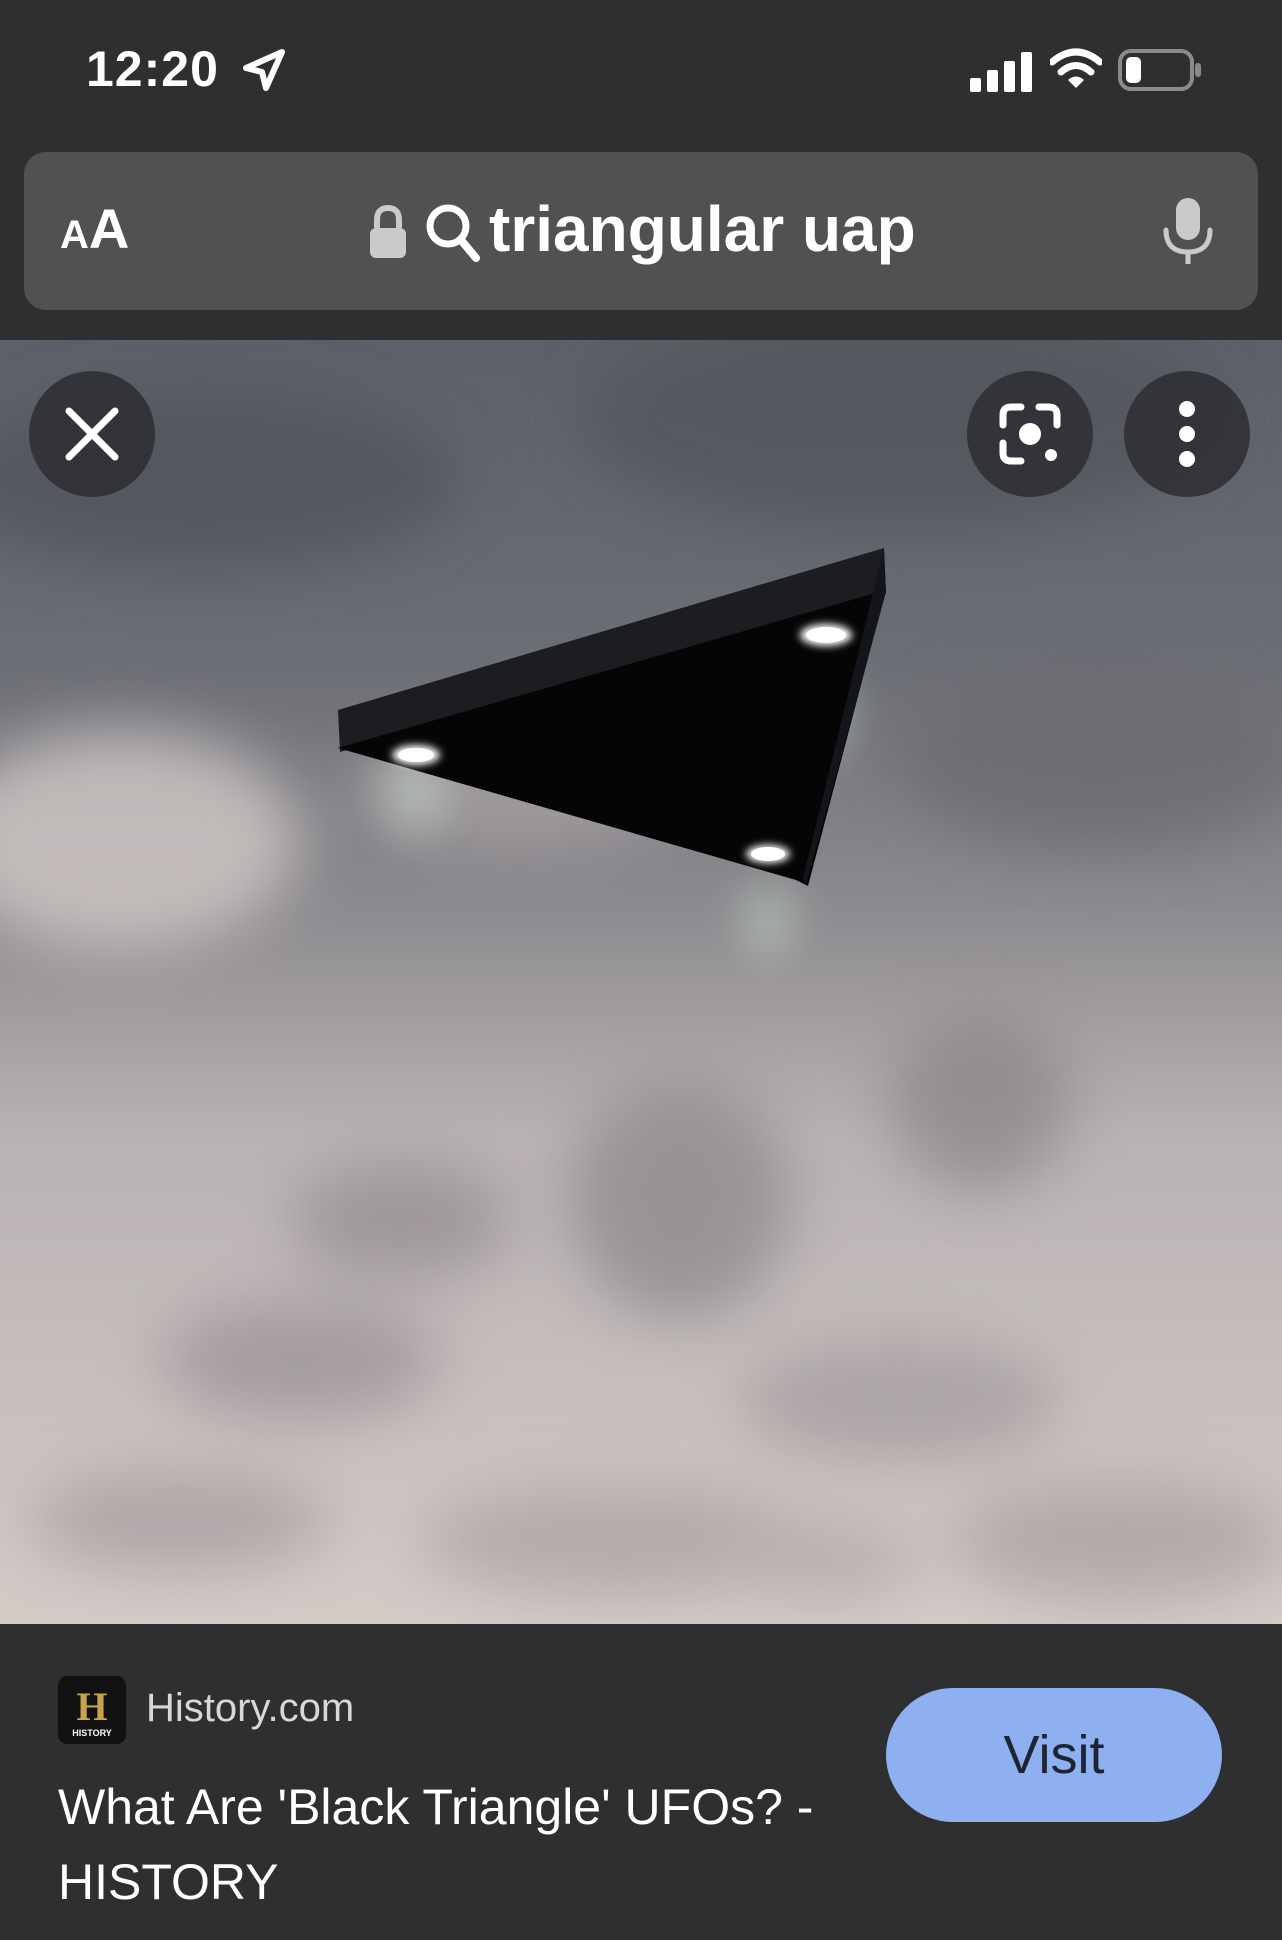 The image size is (1282, 1940). I want to click on source-name: History.com, so click(250, 1708).